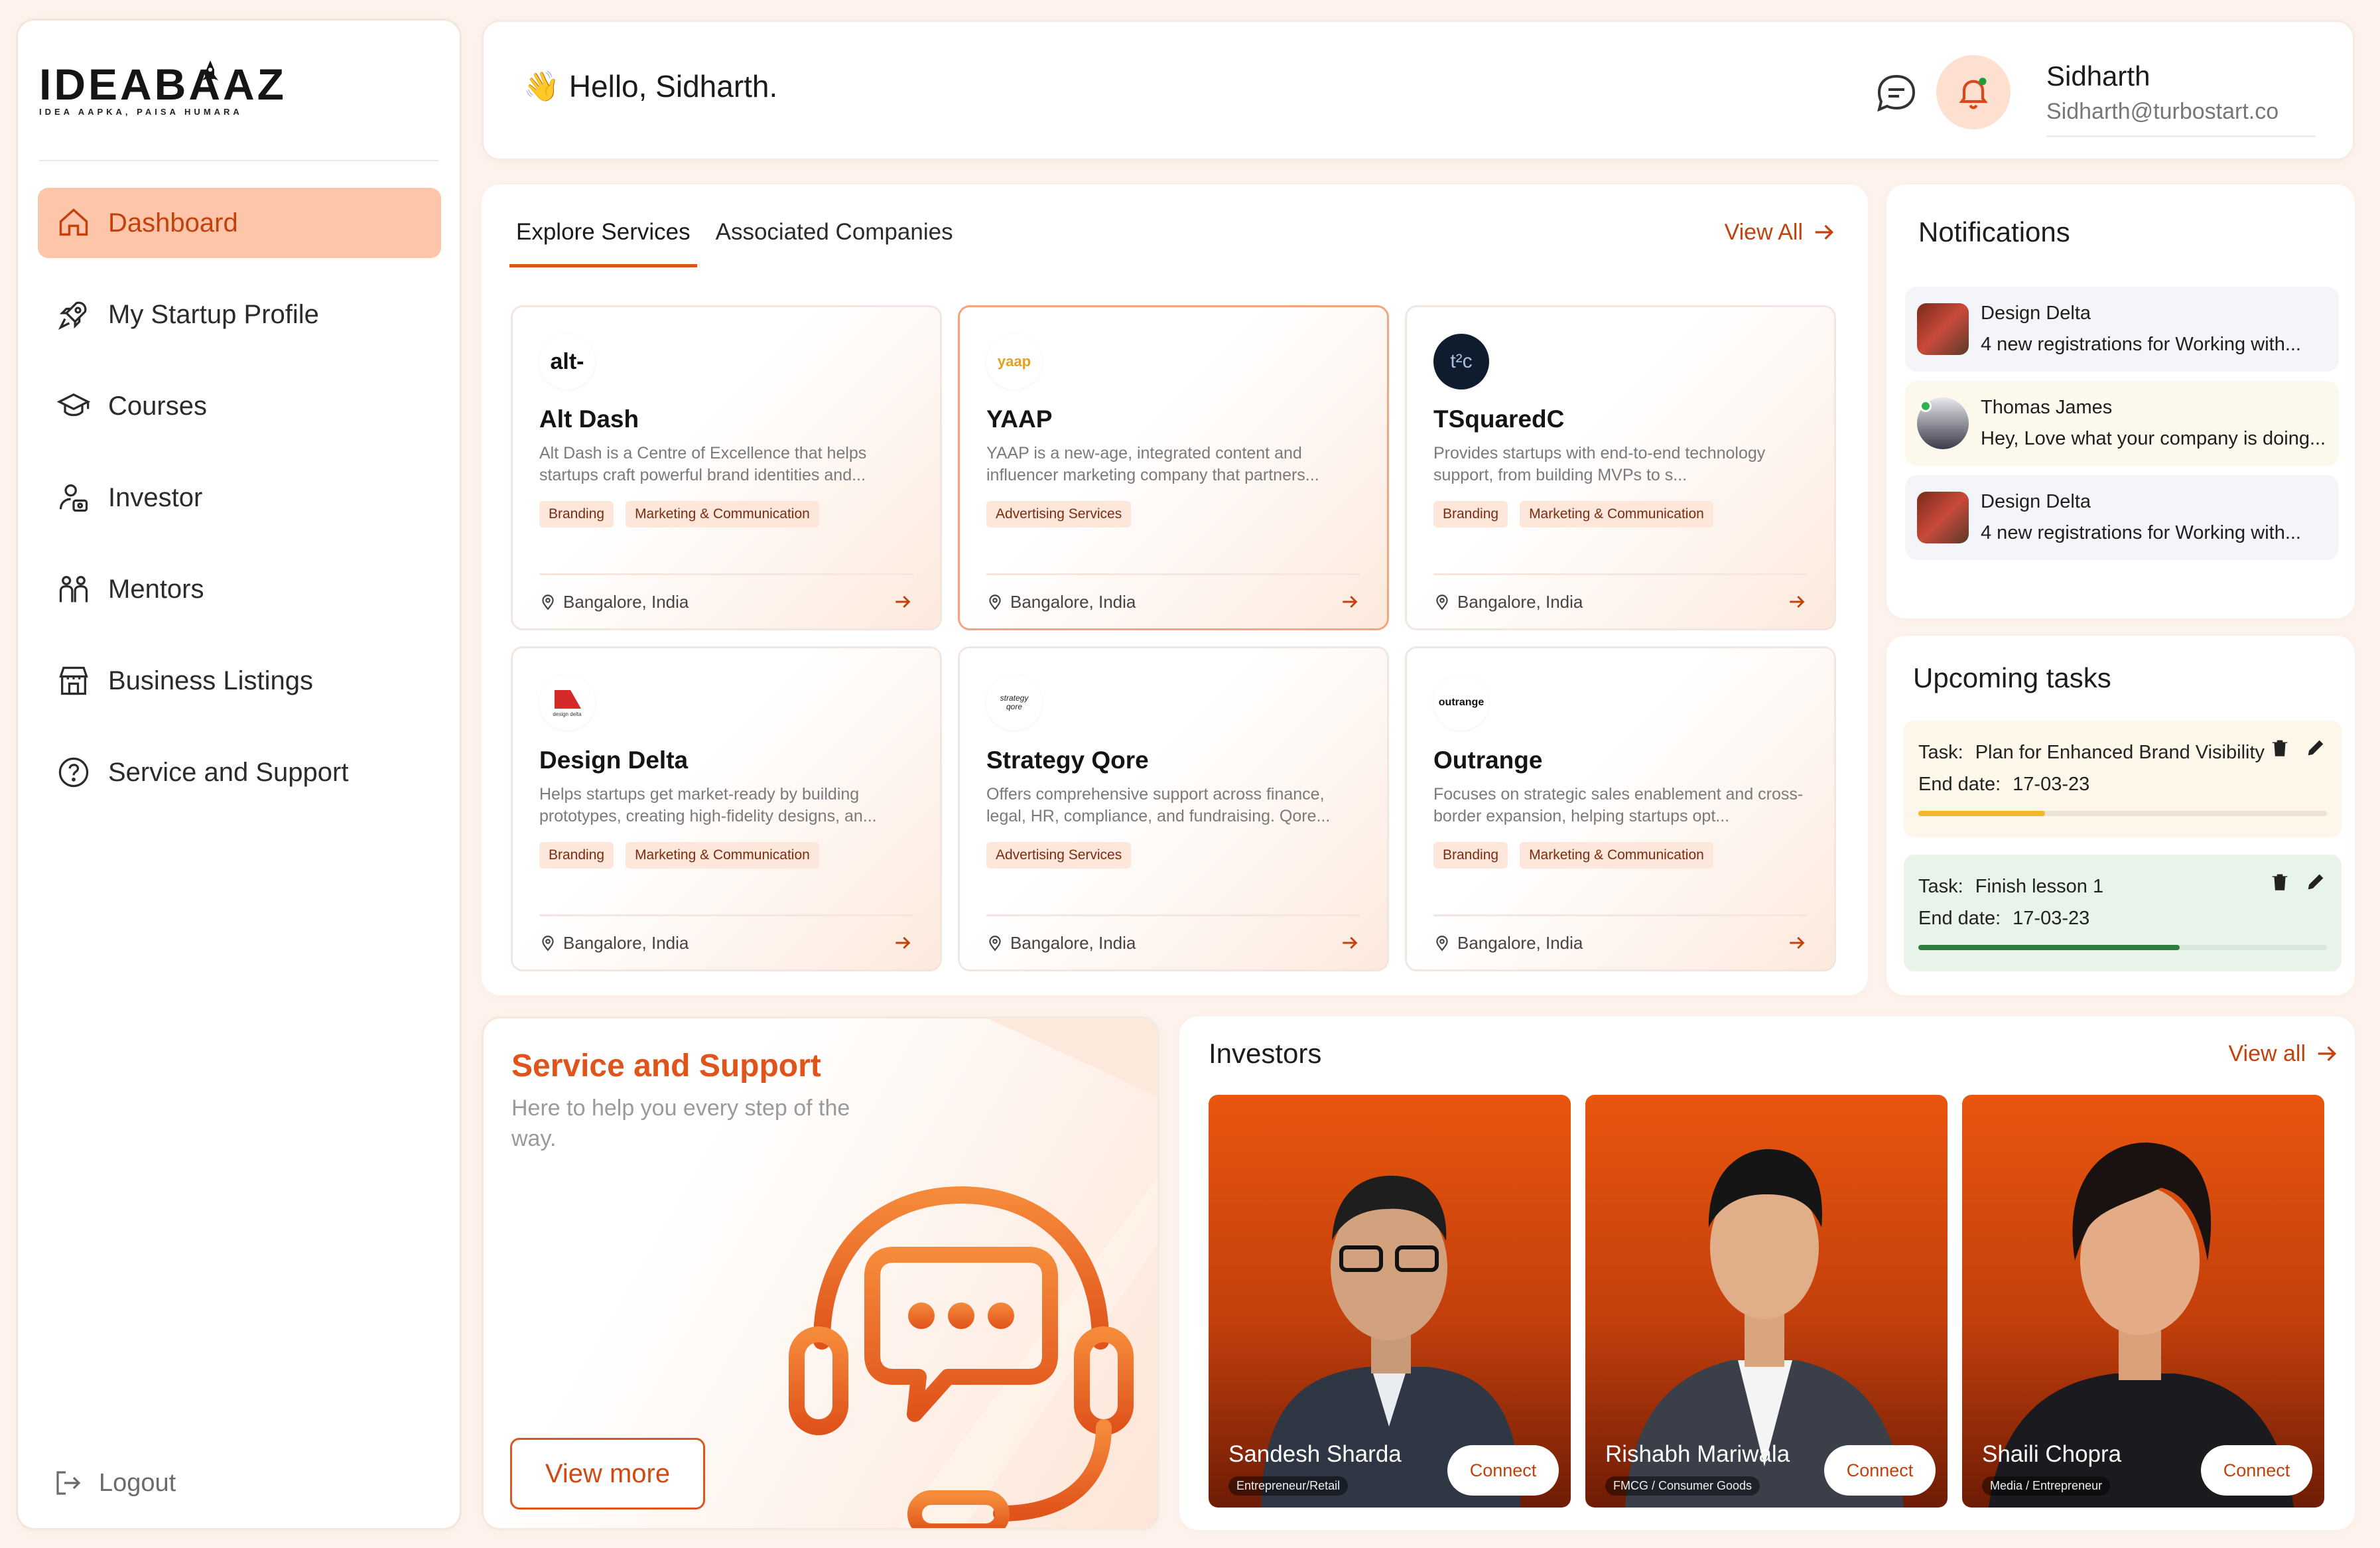 This screenshot has width=2380, height=1548. I want to click on view-more-button: View more, so click(607, 1474).